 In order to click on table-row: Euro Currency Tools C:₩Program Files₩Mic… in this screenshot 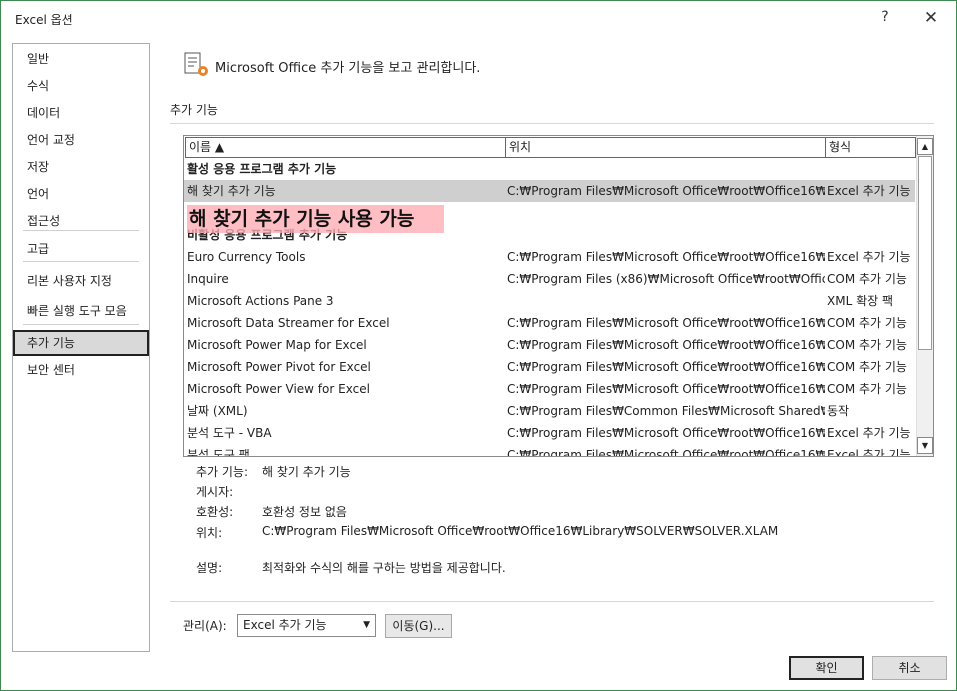, I will do `click(549, 257)`.